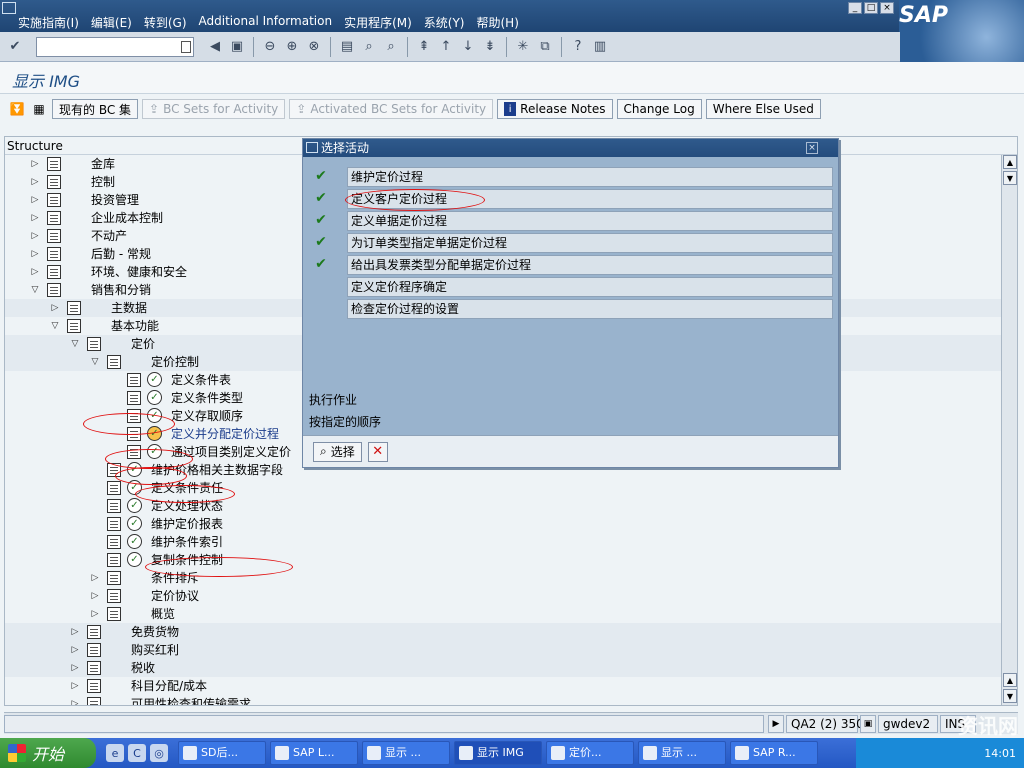 The width and height of the screenshot is (1024, 768). Describe the element at coordinates (391, 47) in the screenshot. I see `find-next-icon: ⌕` at that location.